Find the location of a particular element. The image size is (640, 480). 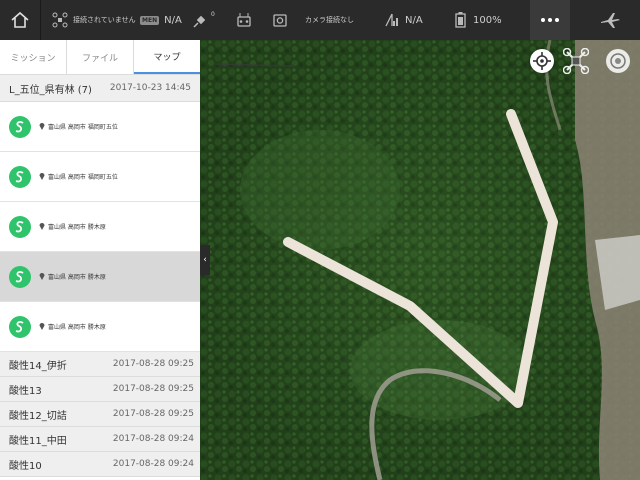

gps-count: 0 is located at coordinates (213, 14).